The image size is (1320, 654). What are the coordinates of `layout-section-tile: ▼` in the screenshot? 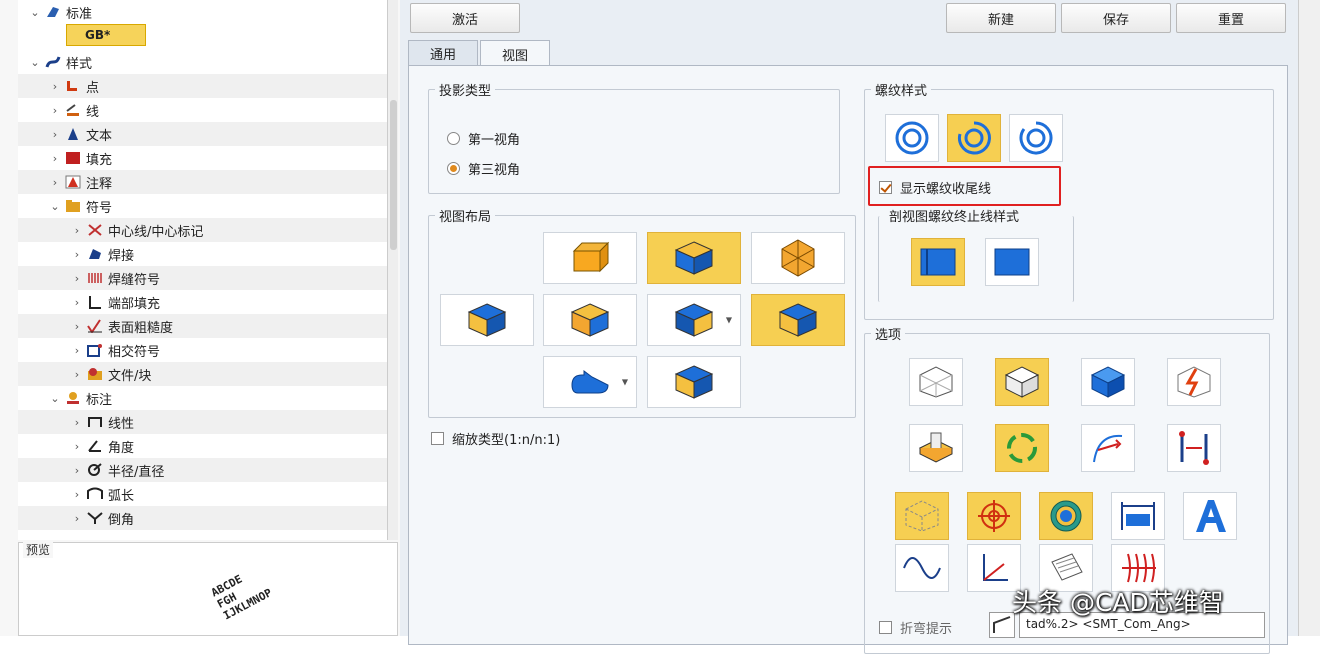 It's located at (590, 382).